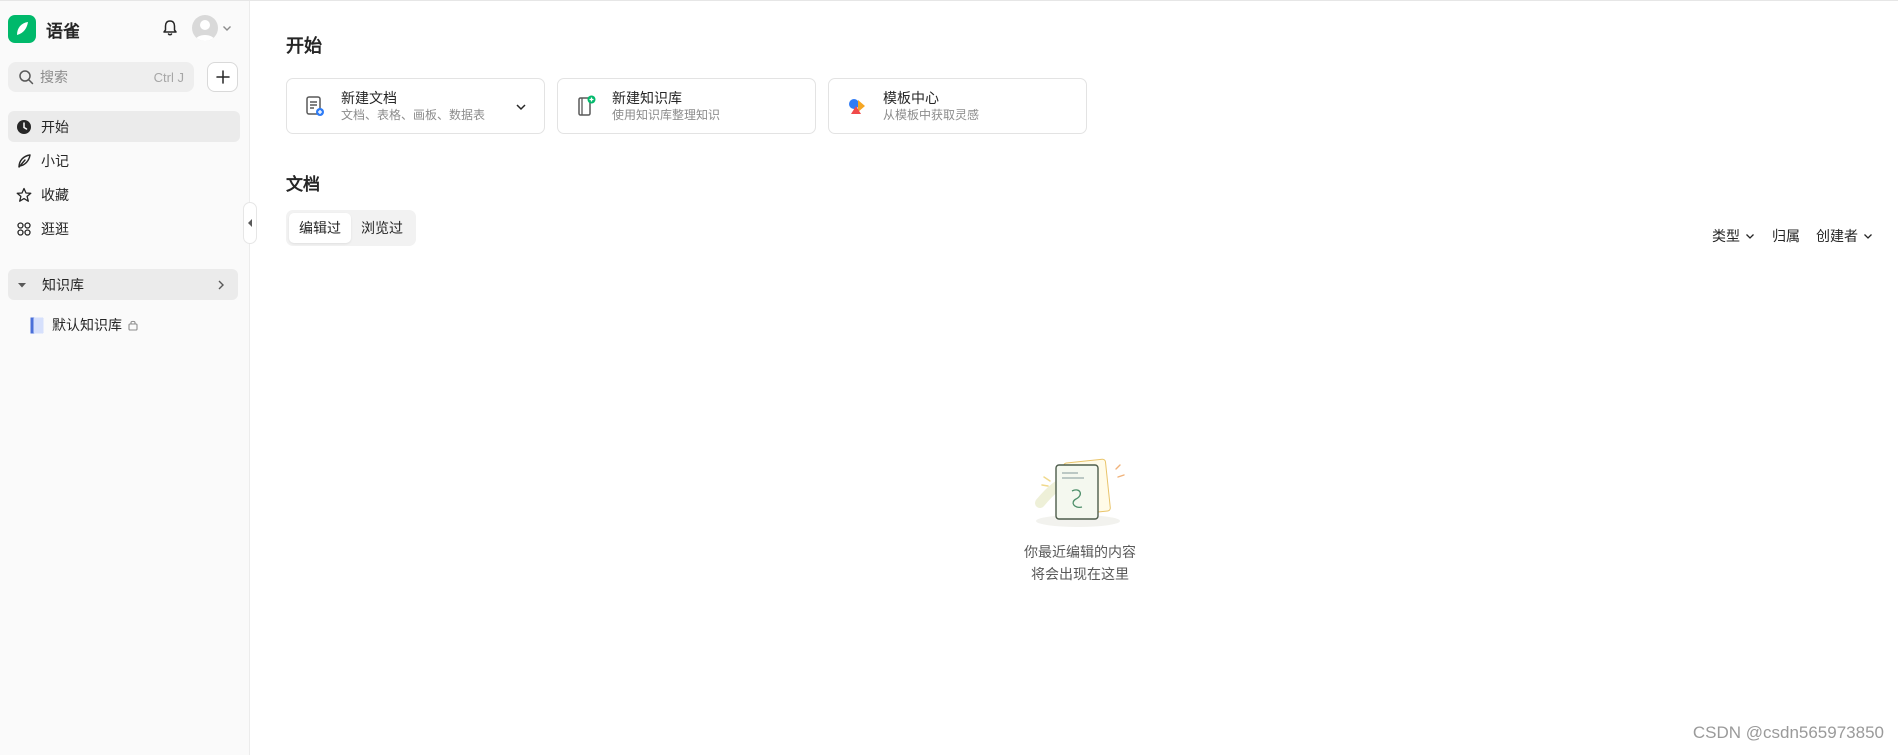  What do you see at coordinates (55, 160) in the screenshot?
I see `sidebar-item-label: 小记` at bounding box center [55, 160].